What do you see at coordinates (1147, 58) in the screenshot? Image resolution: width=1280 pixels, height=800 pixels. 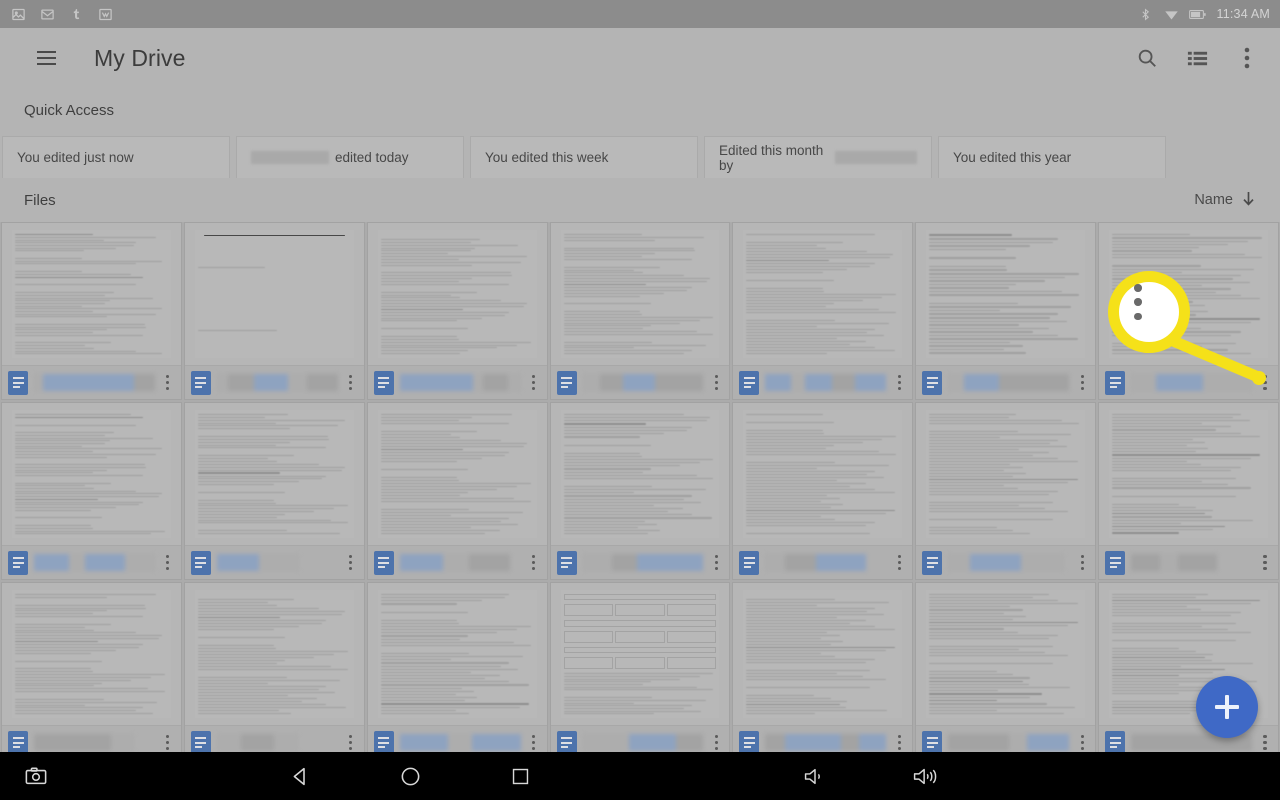 I see `search-icon` at bounding box center [1147, 58].